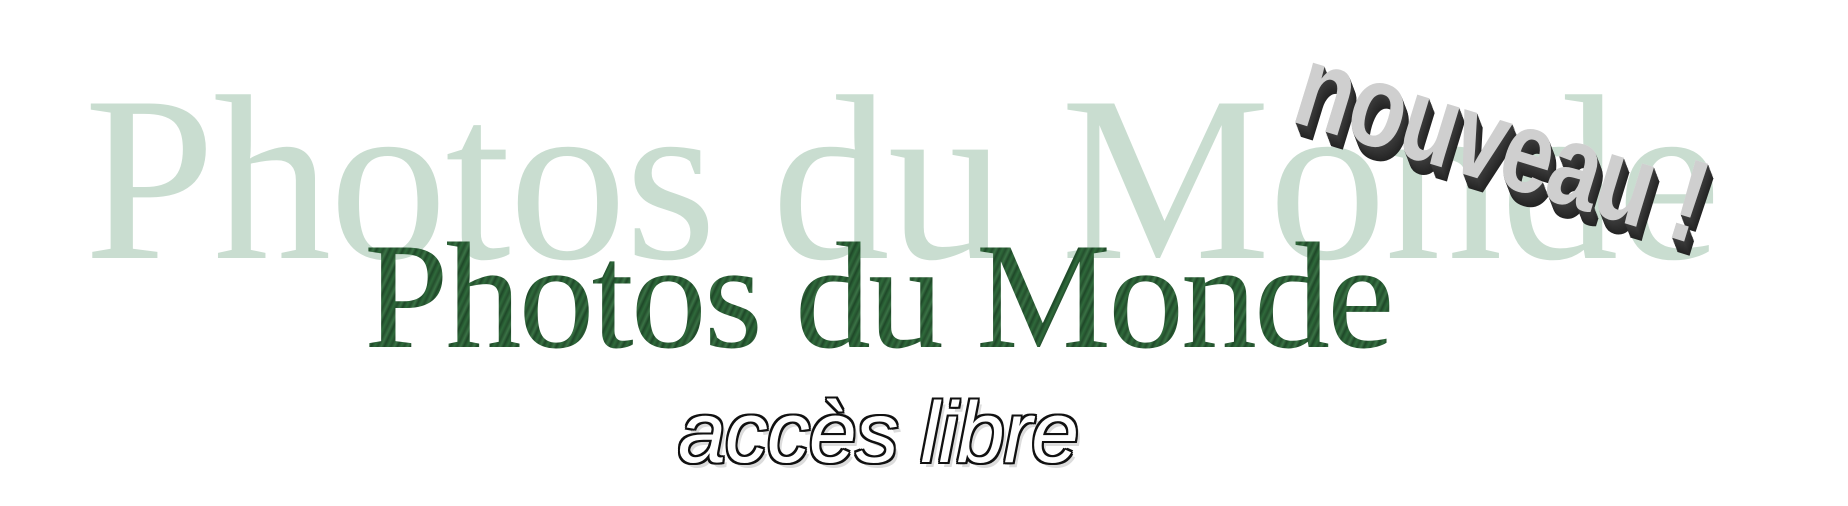  Describe the element at coordinates (878, 433) in the screenshot. I see `subtitle: accès libre` at that location.